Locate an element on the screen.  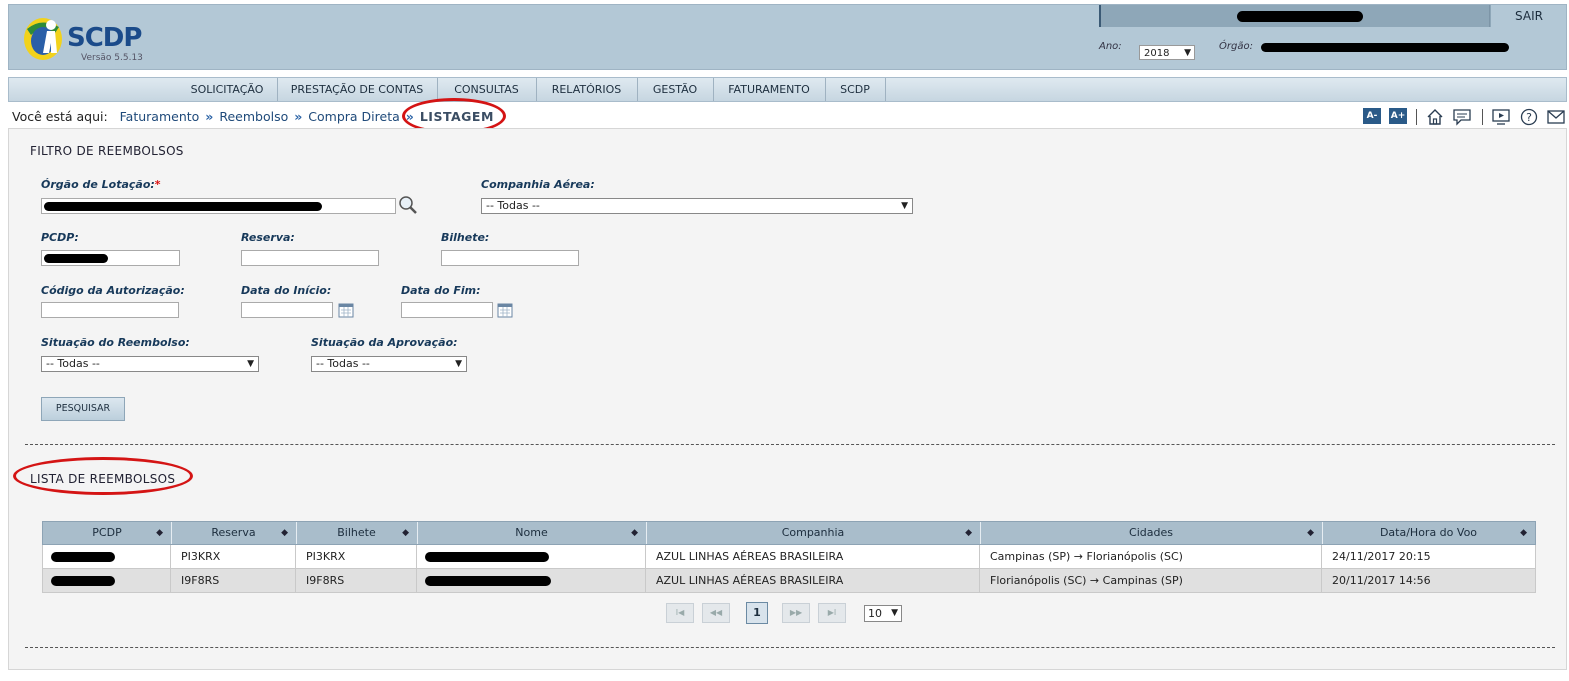
toolbar-divider is located at coordinates (1482, 117).